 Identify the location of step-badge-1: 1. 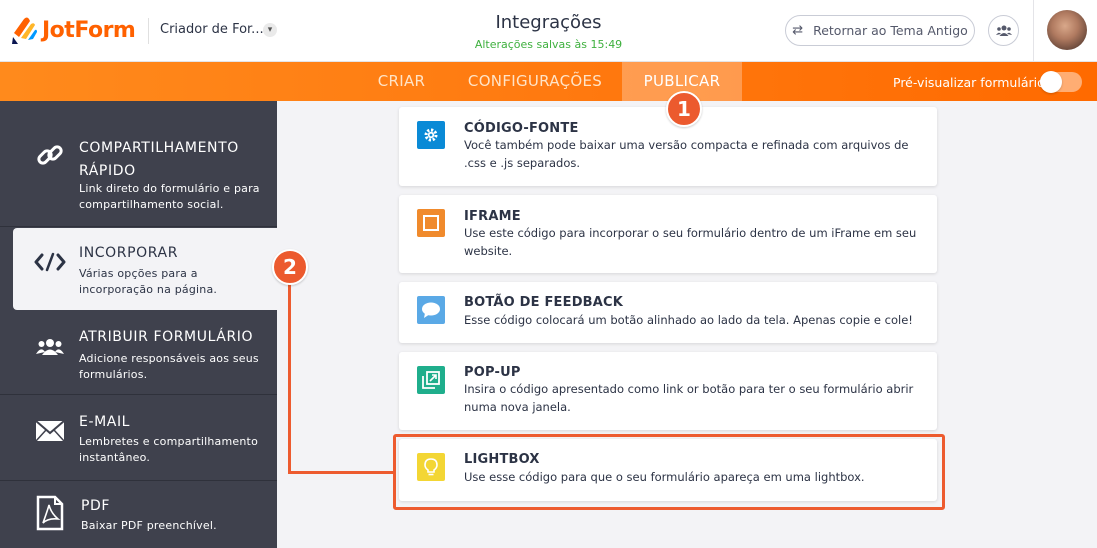
(684, 109).